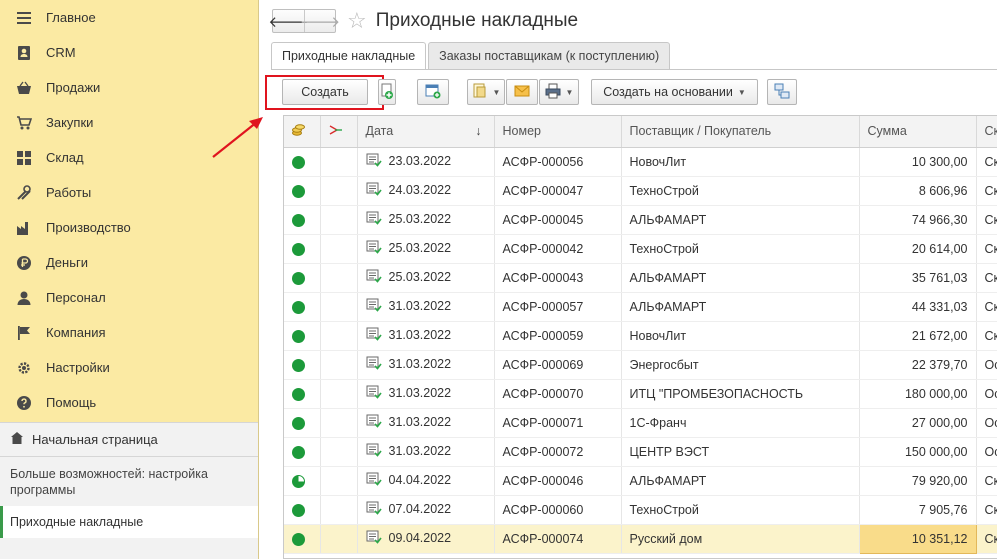 The width and height of the screenshot is (997, 559). I want to click on sidebar-item-5: Работы, so click(129, 192).